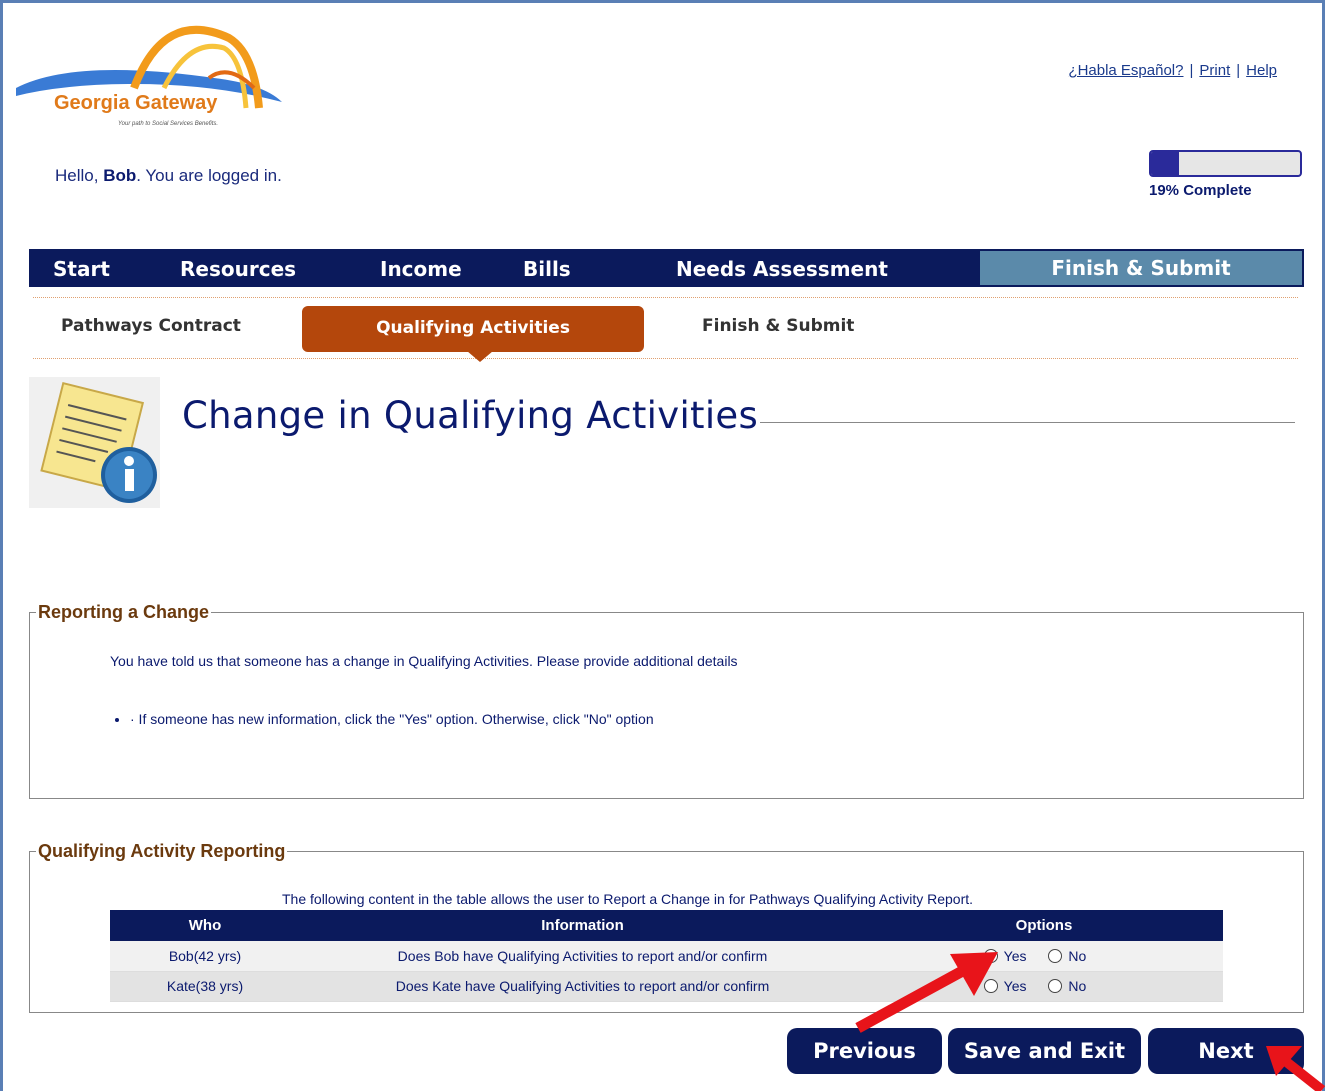 Image resolution: width=1325 pixels, height=1091 pixels. Describe the element at coordinates (1261, 70) in the screenshot. I see `help-link: Help` at that location.